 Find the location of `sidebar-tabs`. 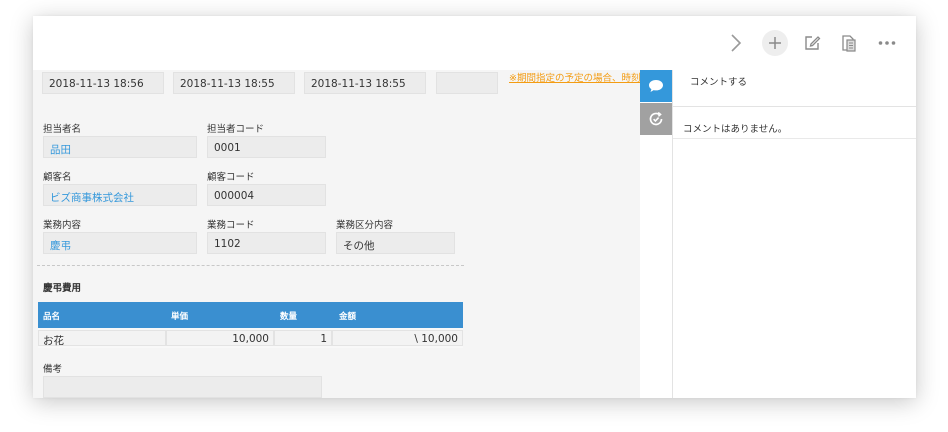

sidebar-tabs is located at coordinates (656, 234).